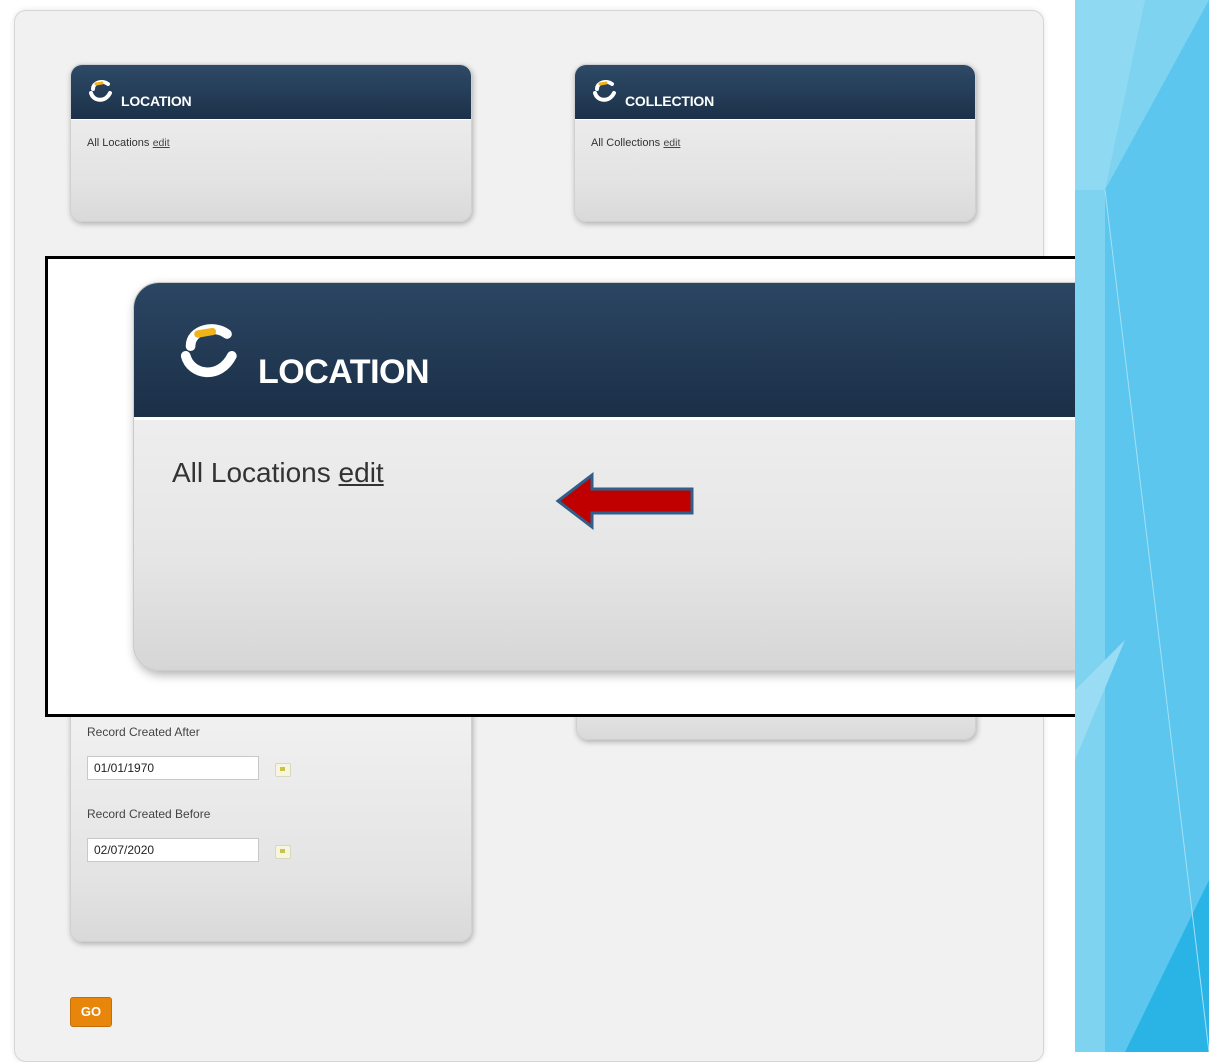  What do you see at coordinates (271, 92) in the screenshot?
I see `location-widget-header: LOCATION` at bounding box center [271, 92].